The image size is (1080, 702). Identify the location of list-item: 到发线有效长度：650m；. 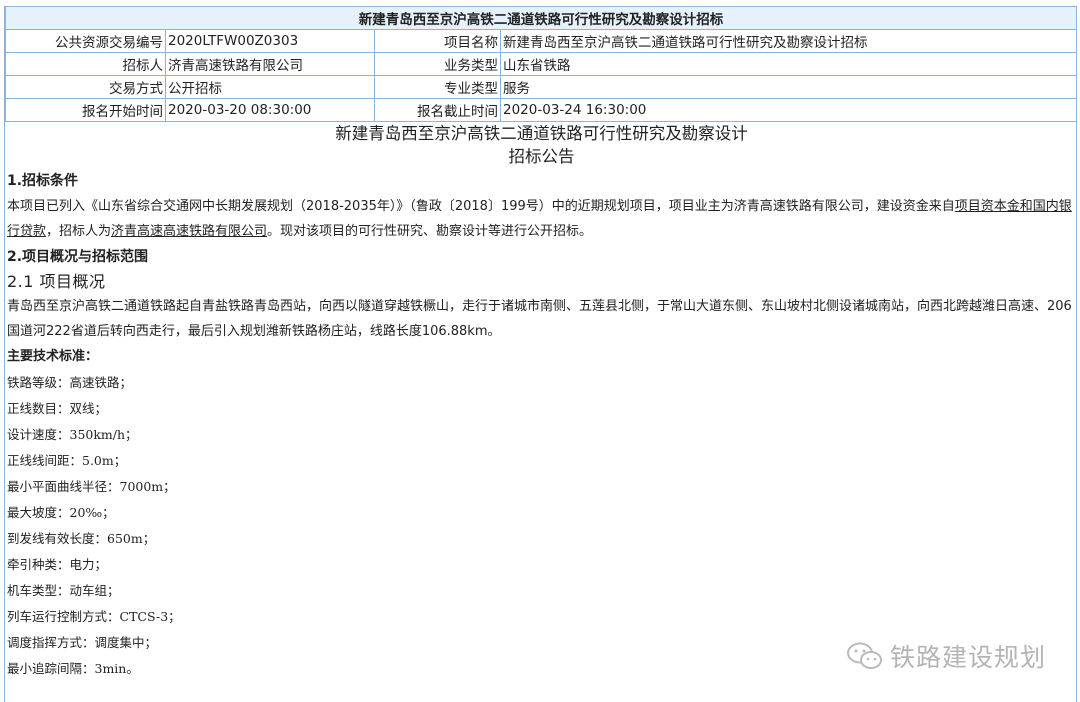
(81, 538).